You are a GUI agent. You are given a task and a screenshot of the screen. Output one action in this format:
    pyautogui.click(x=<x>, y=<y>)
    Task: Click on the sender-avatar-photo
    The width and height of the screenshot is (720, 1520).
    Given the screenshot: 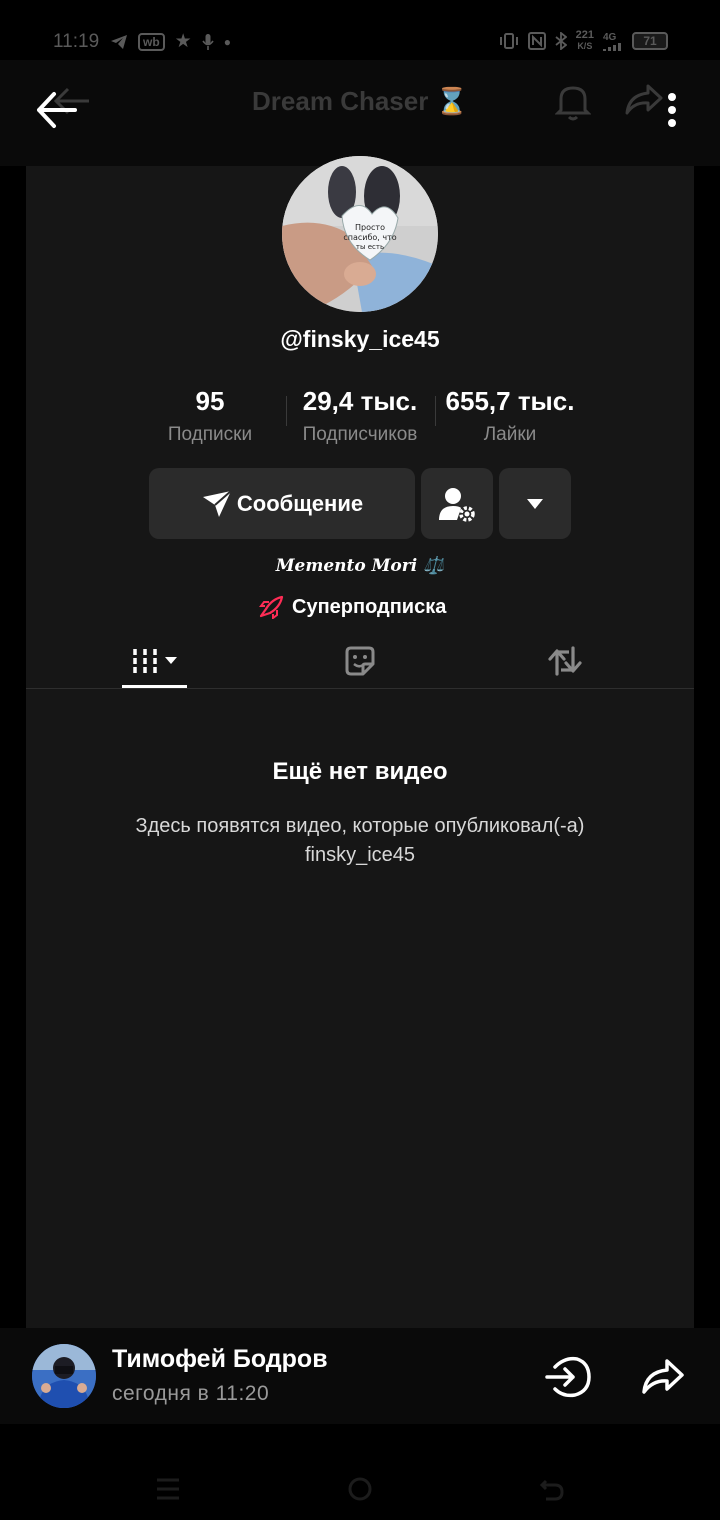 What is the action you would take?
    pyautogui.click(x=64, y=1376)
    